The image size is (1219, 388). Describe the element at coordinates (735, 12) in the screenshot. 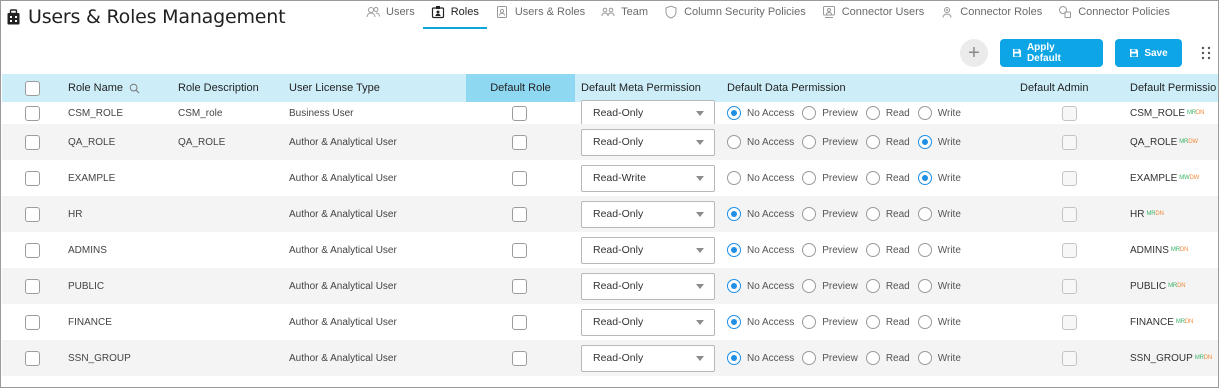

I see `tab-column-security-policies: Column Security Policies` at that location.